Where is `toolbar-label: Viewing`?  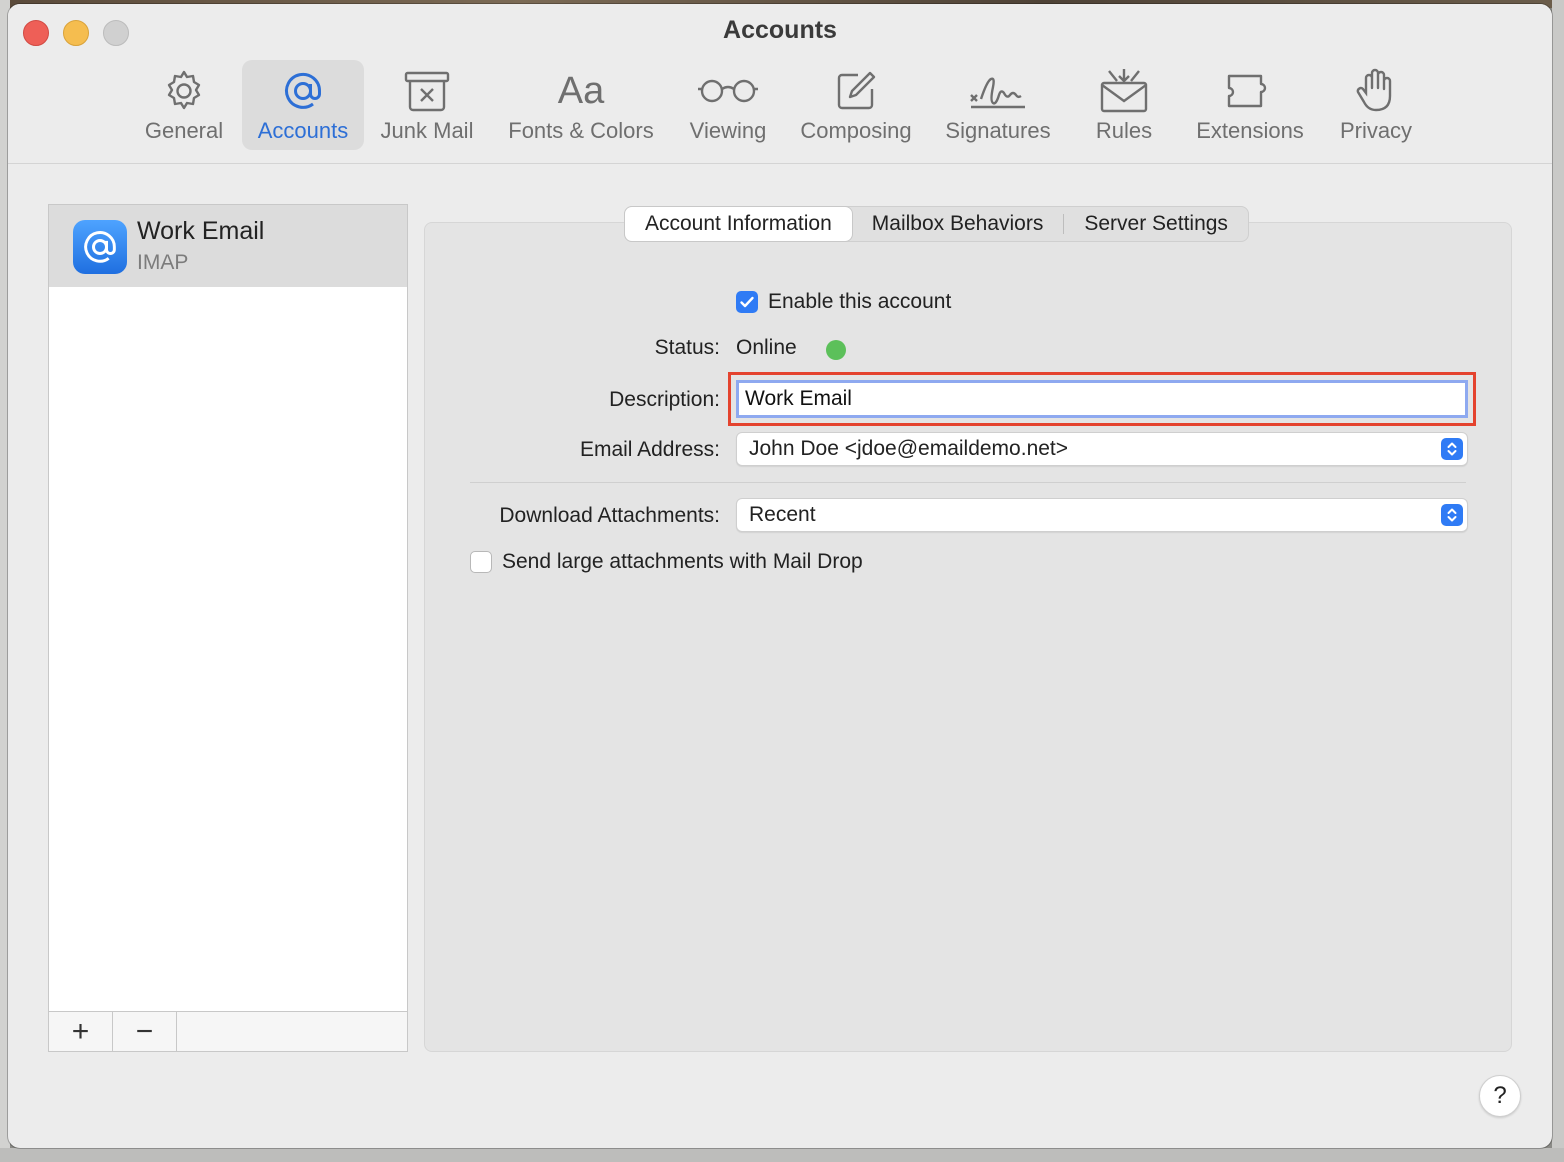 toolbar-label: Viewing is located at coordinates (728, 130).